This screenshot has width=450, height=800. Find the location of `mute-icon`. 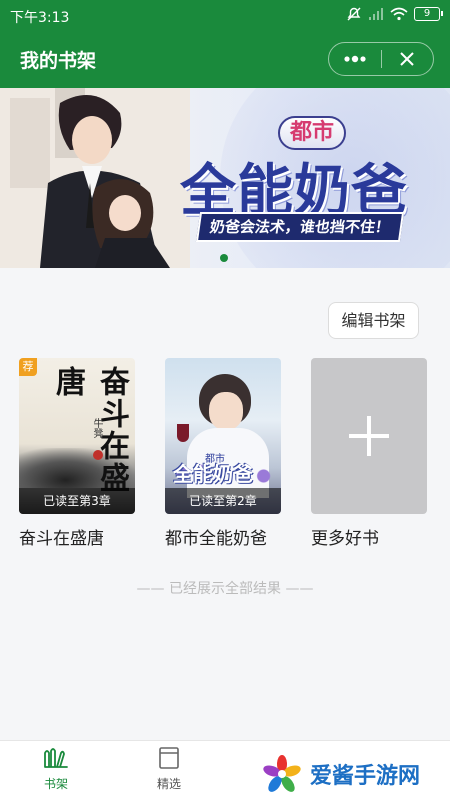

mute-icon is located at coordinates (354, 14).